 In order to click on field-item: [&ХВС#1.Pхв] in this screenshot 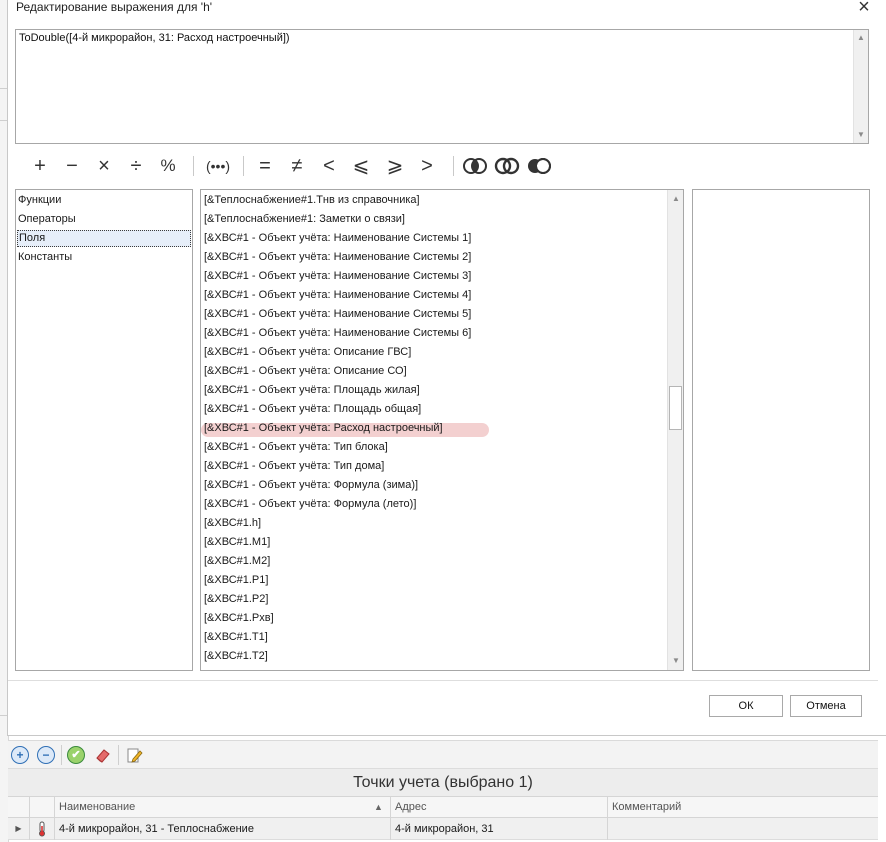, I will do `click(239, 618)`.